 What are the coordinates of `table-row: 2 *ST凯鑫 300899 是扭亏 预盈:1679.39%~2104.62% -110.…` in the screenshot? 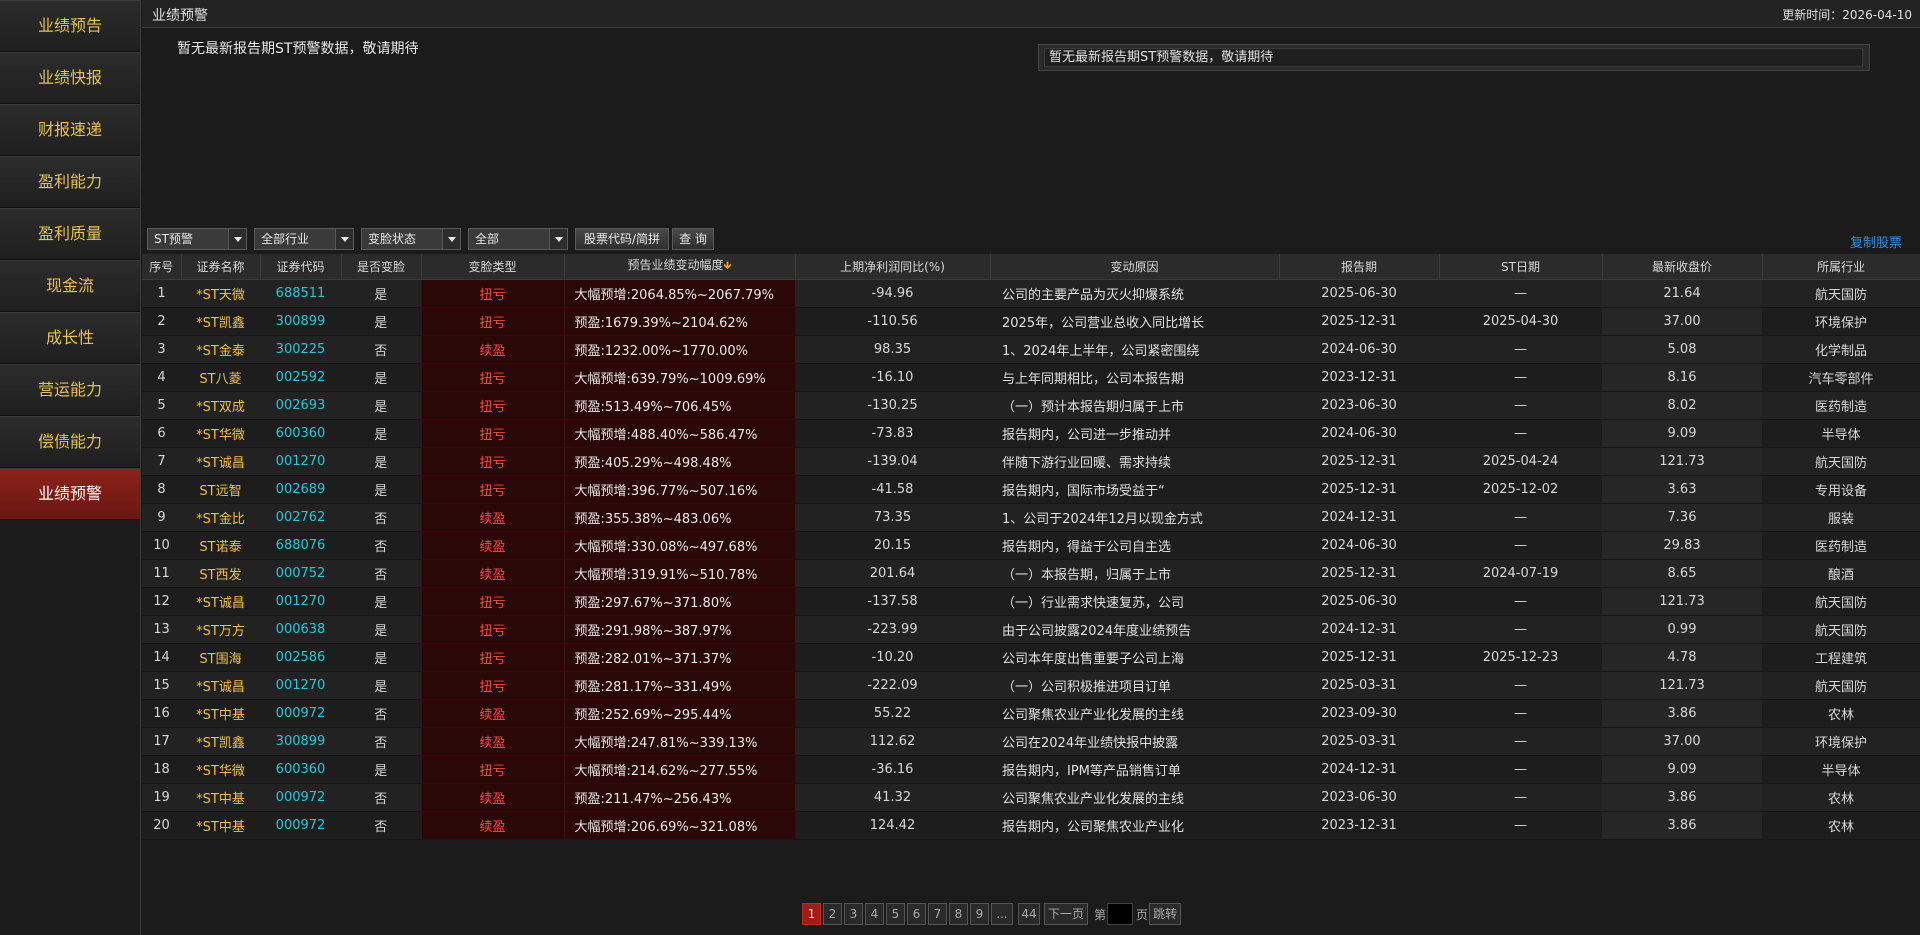 It's located at (1031, 321).